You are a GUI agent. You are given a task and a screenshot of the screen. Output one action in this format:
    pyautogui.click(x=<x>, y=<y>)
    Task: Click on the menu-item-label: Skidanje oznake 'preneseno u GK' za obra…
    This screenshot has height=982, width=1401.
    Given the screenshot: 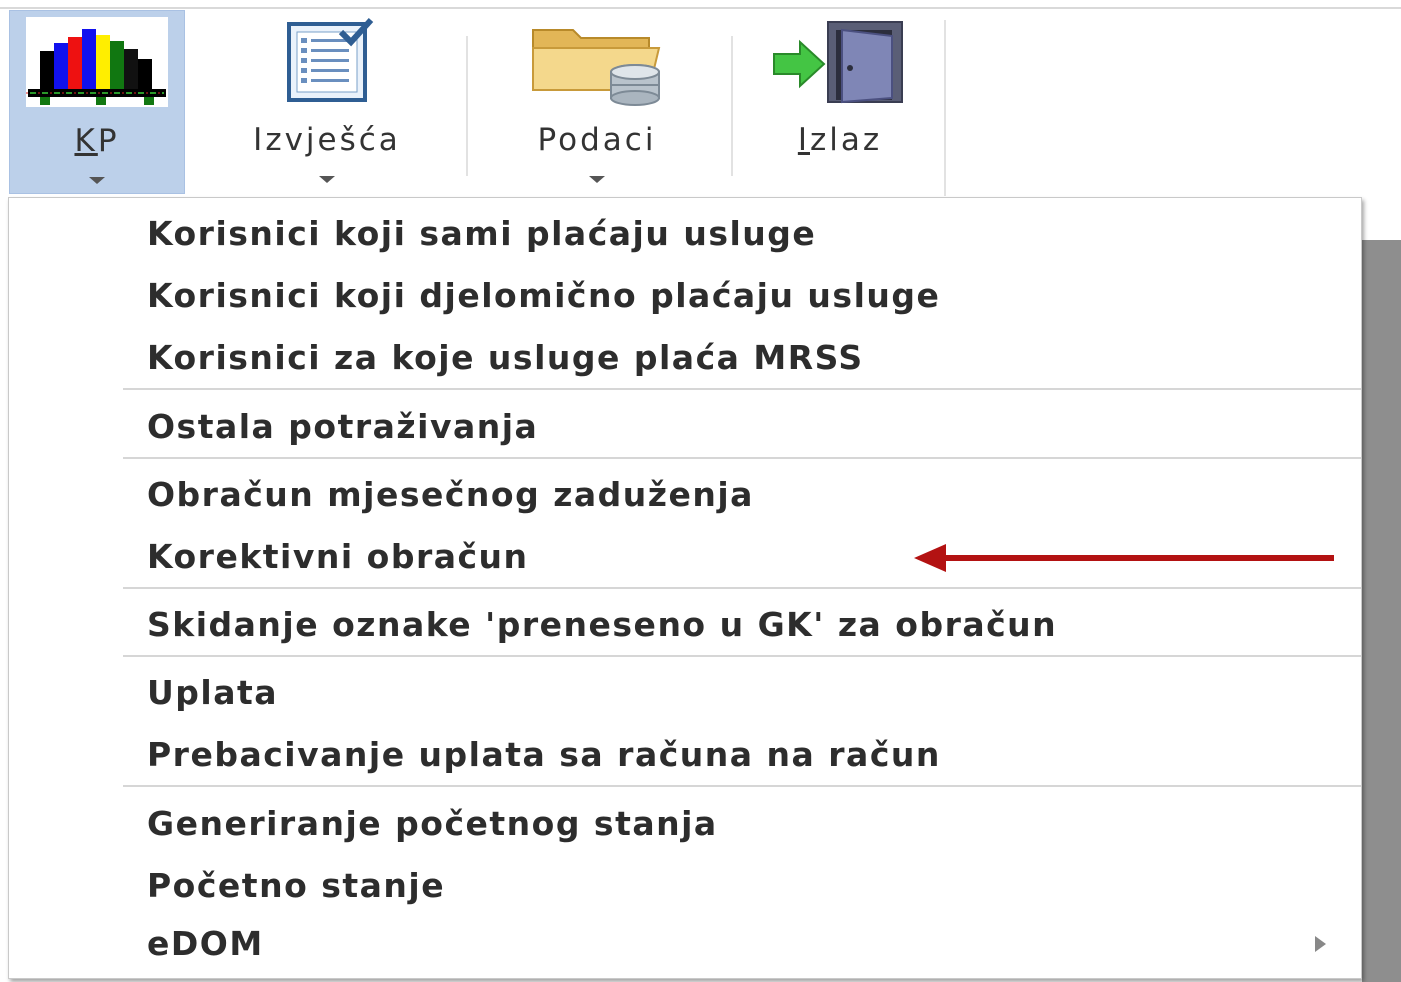 What is the action you would take?
    pyautogui.click(x=602, y=624)
    